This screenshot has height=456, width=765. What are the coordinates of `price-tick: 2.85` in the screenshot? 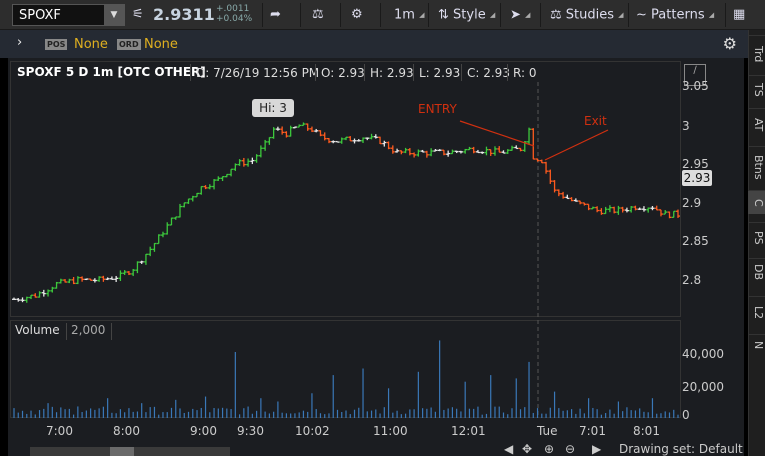 It's located at (695, 241).